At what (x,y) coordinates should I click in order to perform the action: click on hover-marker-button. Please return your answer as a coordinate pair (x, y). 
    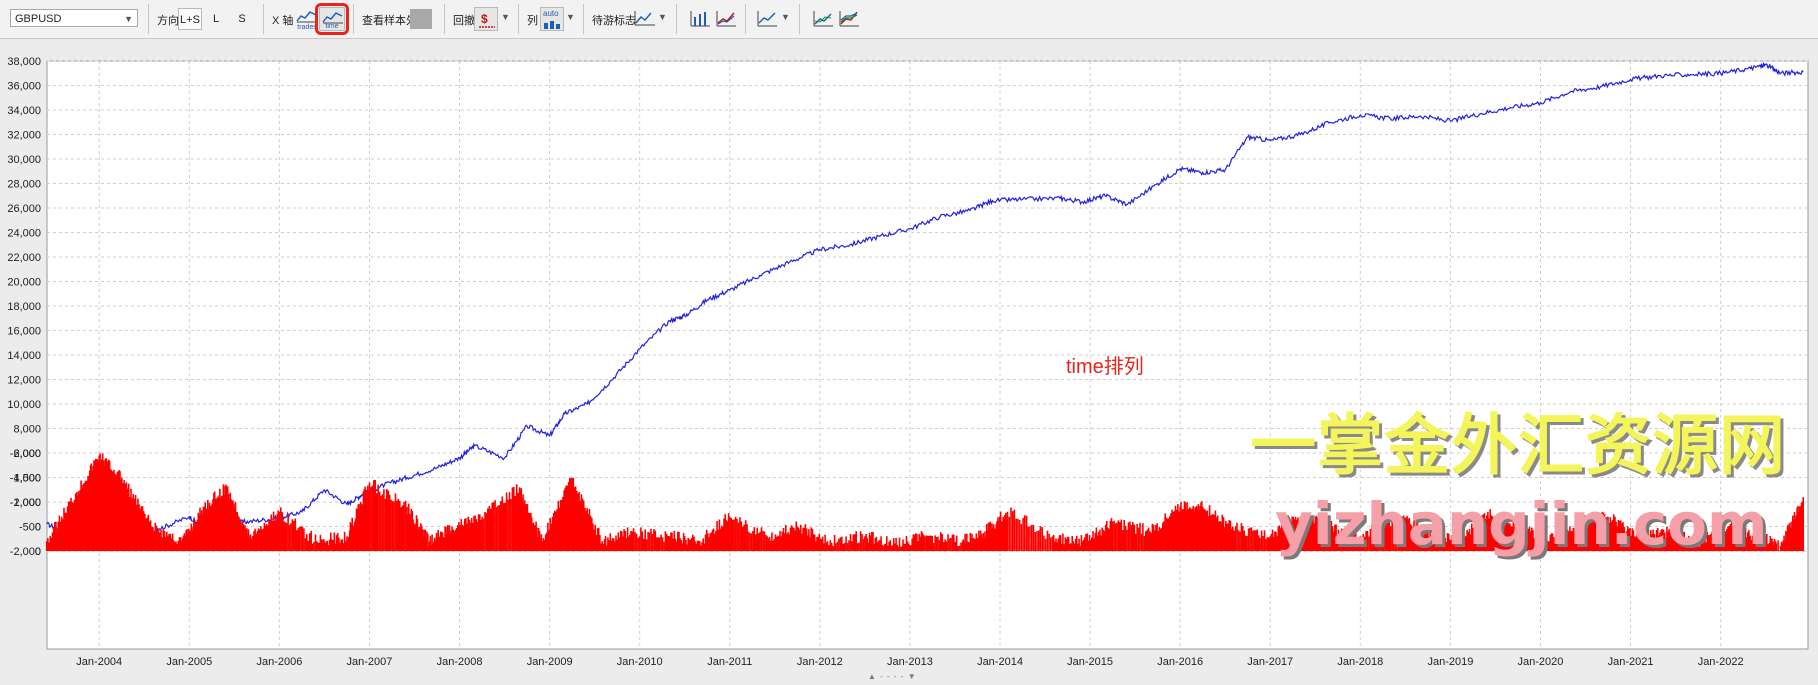
    Looking at the image, I should click on (645, 19).